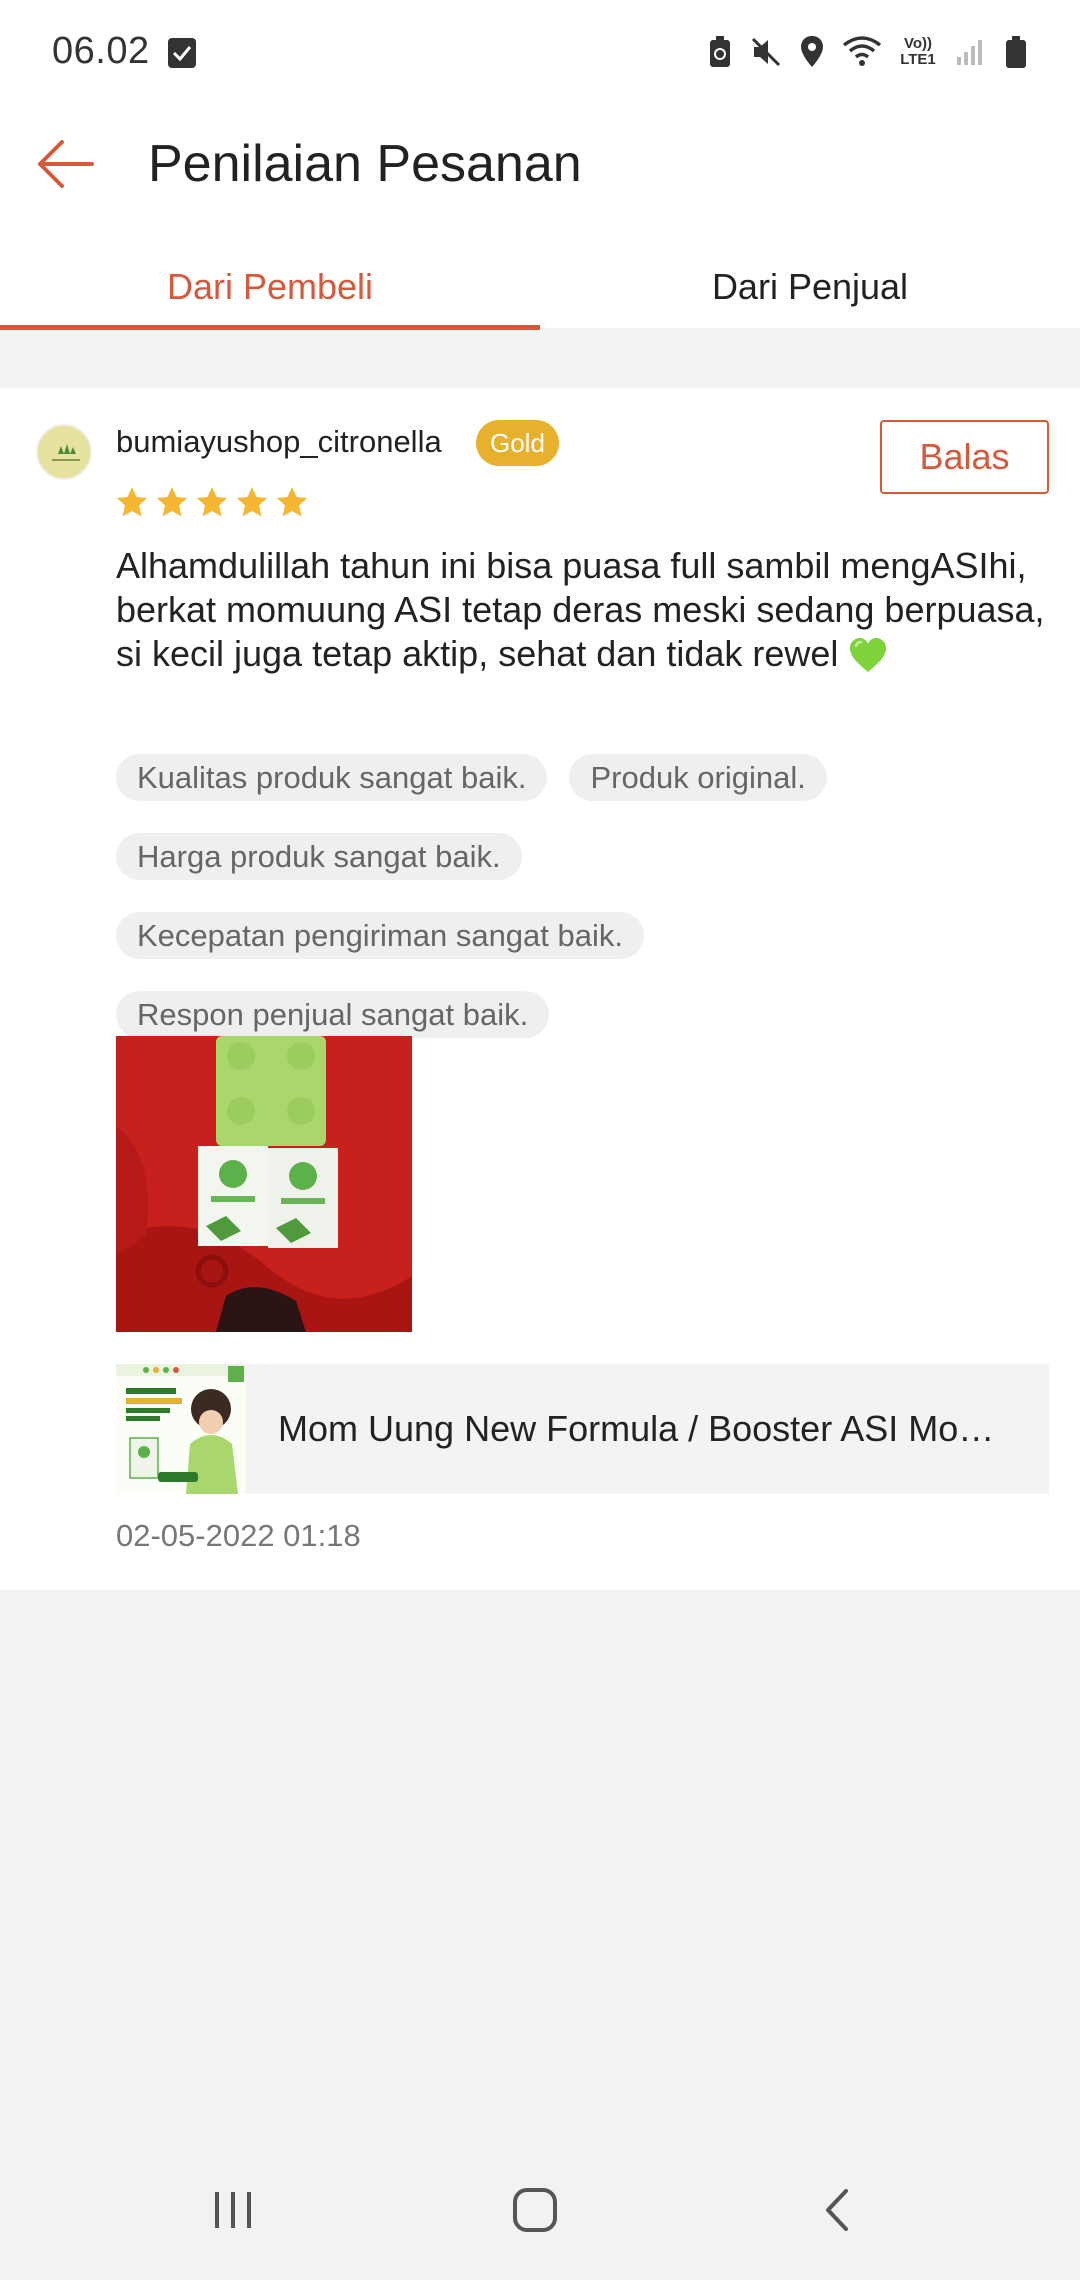  I want to click on recent-apps-button, so click(233, 2210).